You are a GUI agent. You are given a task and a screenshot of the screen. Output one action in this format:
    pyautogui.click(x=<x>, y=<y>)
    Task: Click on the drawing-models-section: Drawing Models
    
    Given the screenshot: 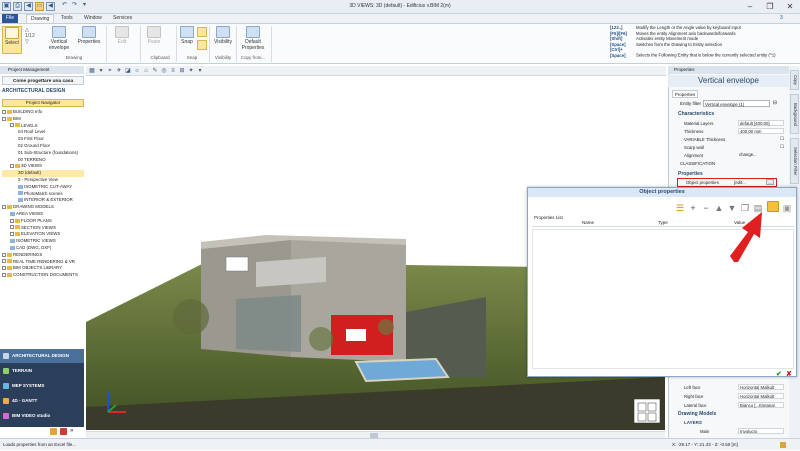 What is the action you would take?
    pyautogui.click(x=728, y=414)
    